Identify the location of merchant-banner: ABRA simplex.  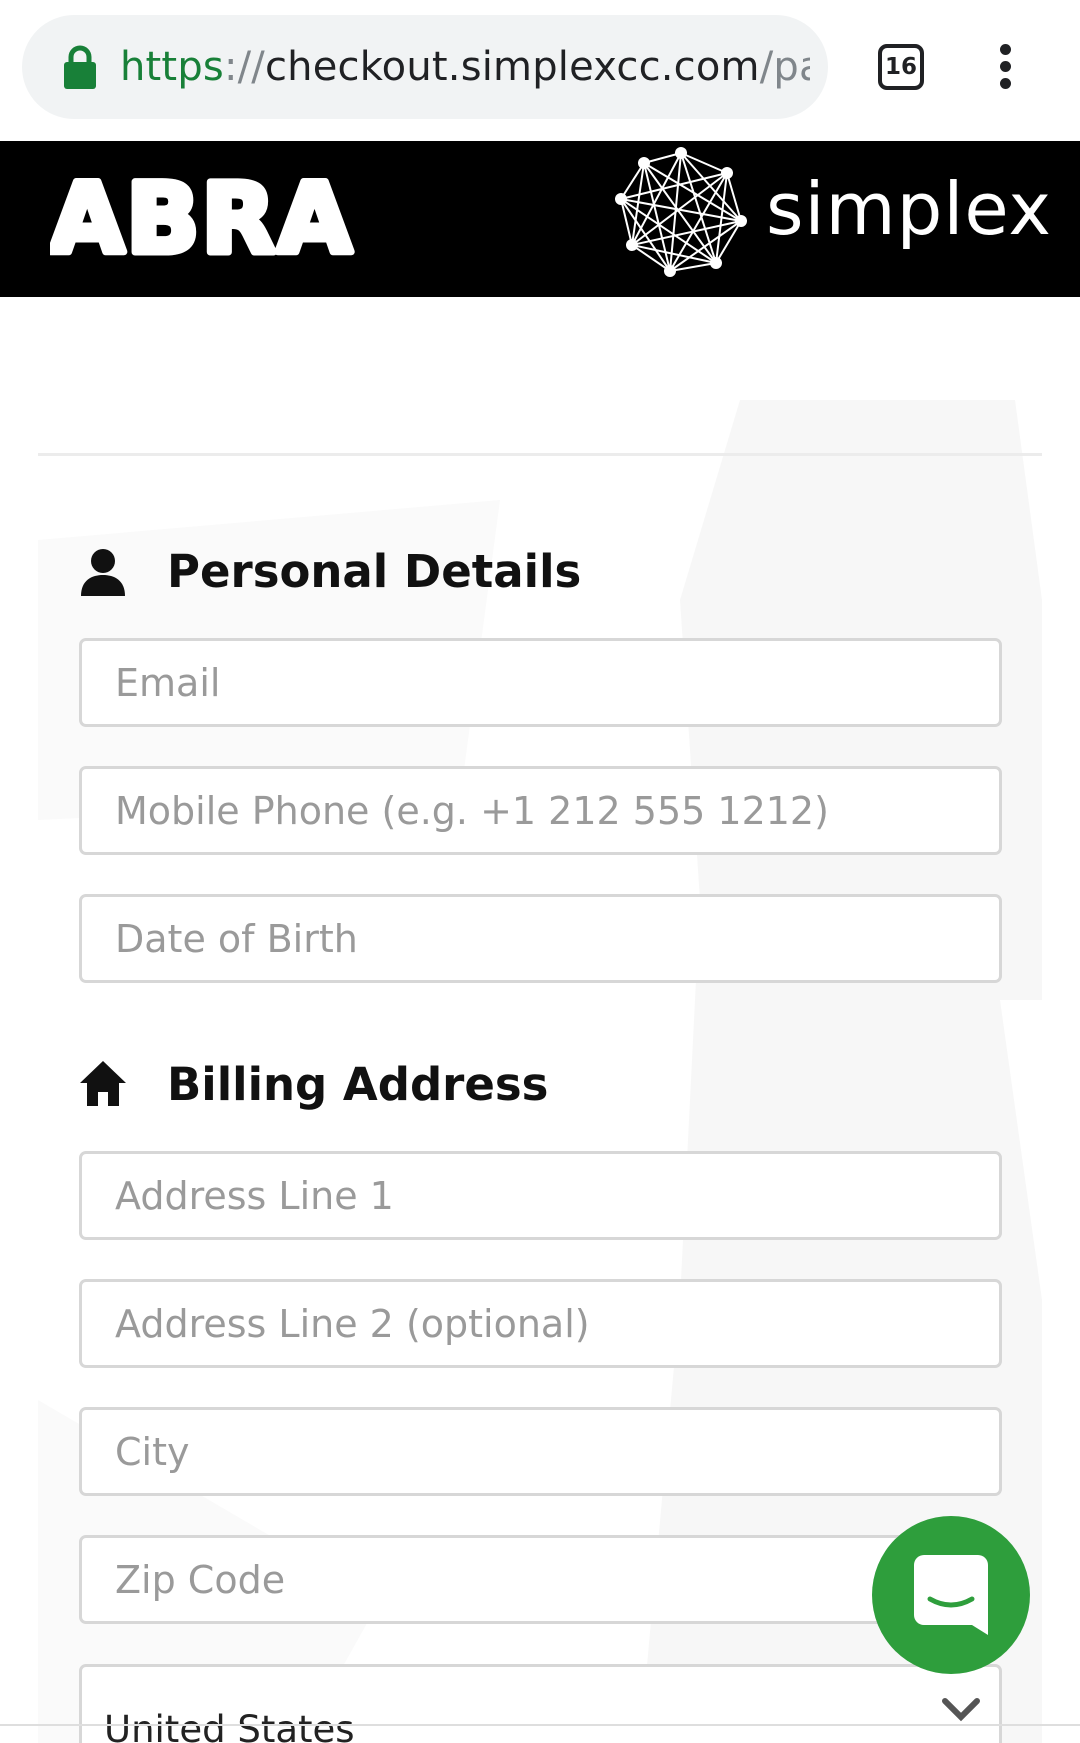
(540, 219).